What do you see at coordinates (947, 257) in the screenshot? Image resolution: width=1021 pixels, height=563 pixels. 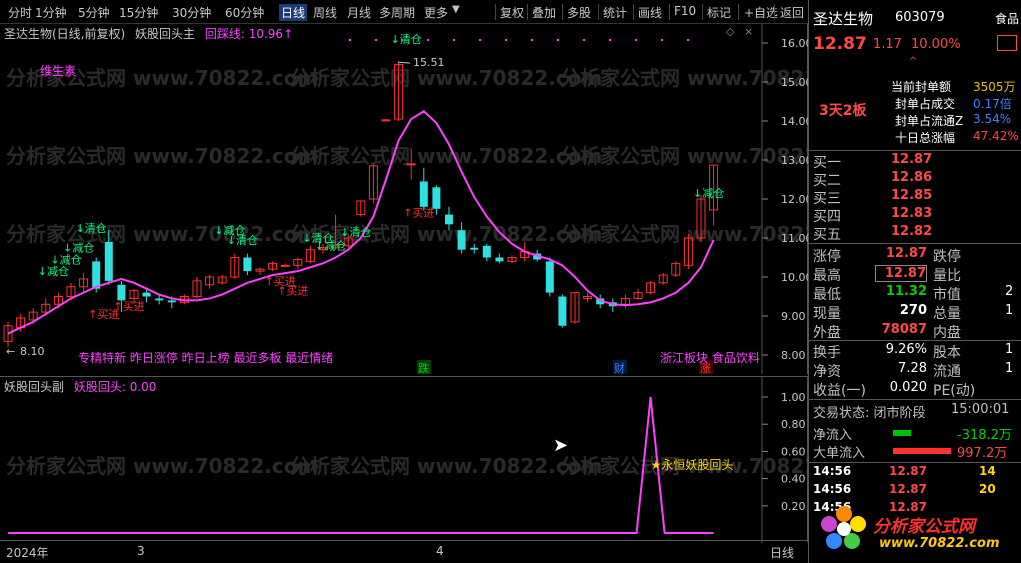 I see `stat-label-right: 跌停` at bounding box center [947, 257].